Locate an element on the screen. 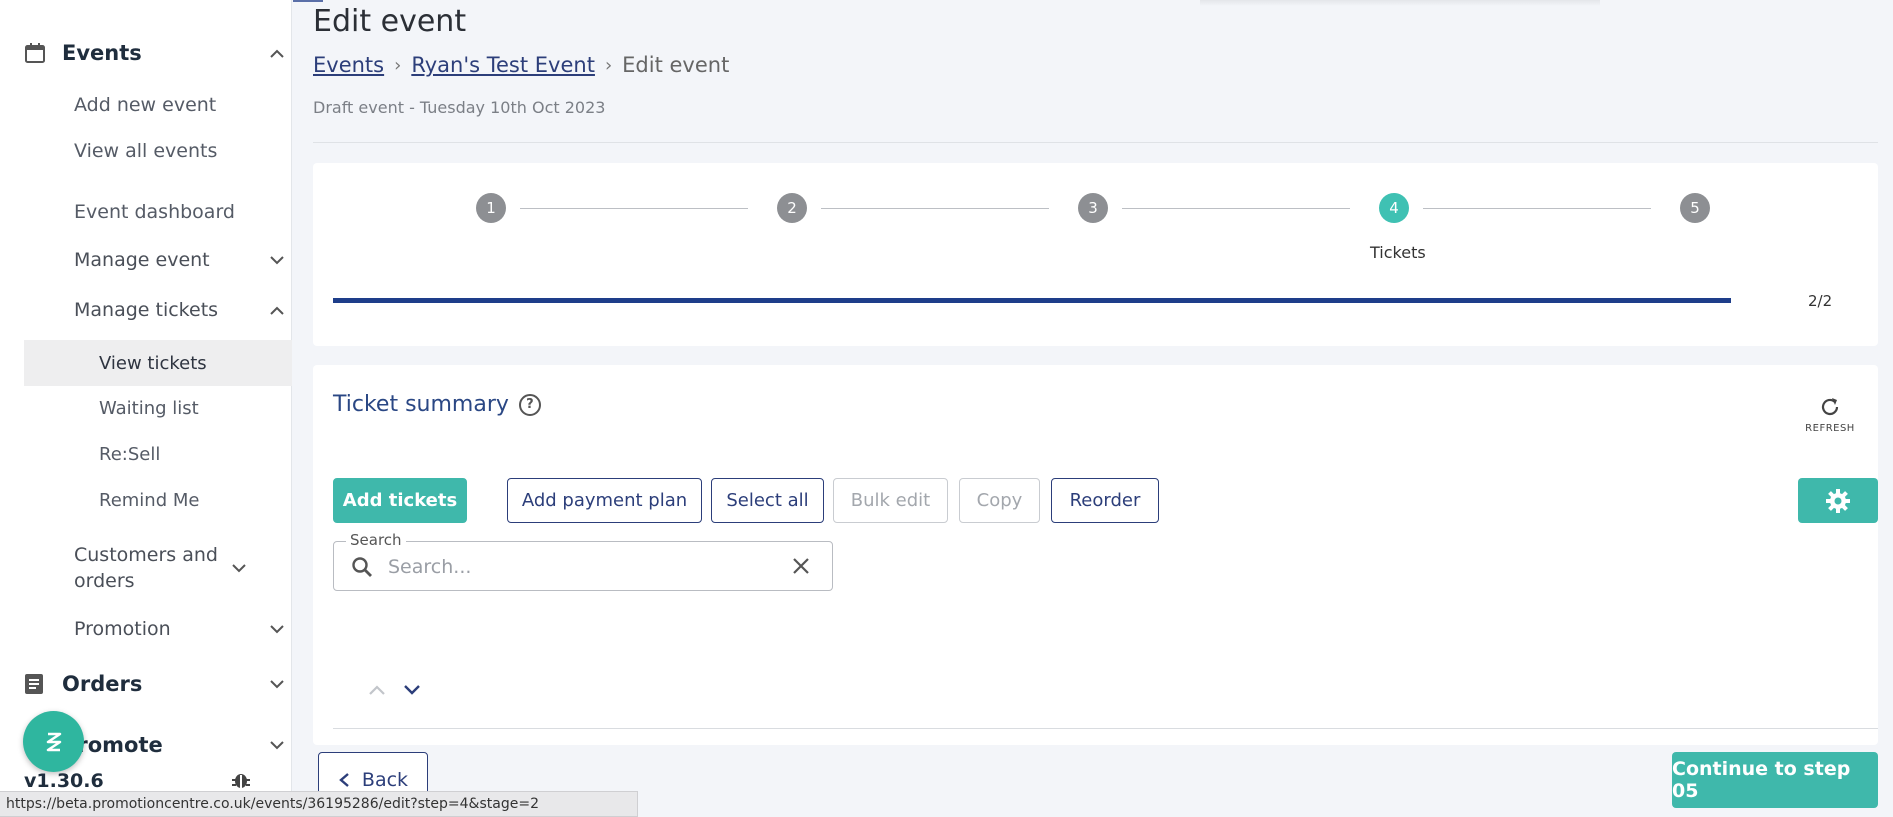  continue-button: Continue to step 05 is located at coordinates (1775, 780).